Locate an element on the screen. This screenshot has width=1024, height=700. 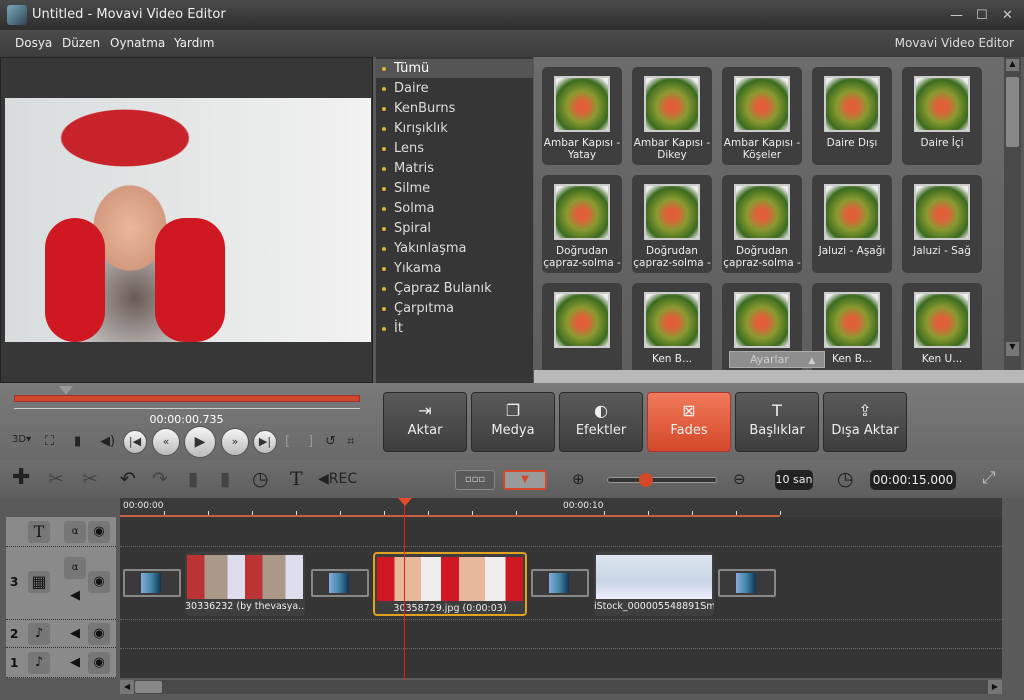
mark-out-icon: ] is located at coordinates (310, 441).